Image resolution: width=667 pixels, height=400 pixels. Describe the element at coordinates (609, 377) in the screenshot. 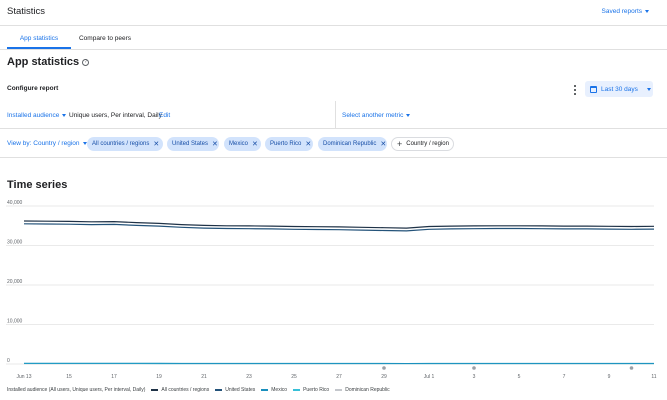

I see `x-tick-label: 9` at that location.